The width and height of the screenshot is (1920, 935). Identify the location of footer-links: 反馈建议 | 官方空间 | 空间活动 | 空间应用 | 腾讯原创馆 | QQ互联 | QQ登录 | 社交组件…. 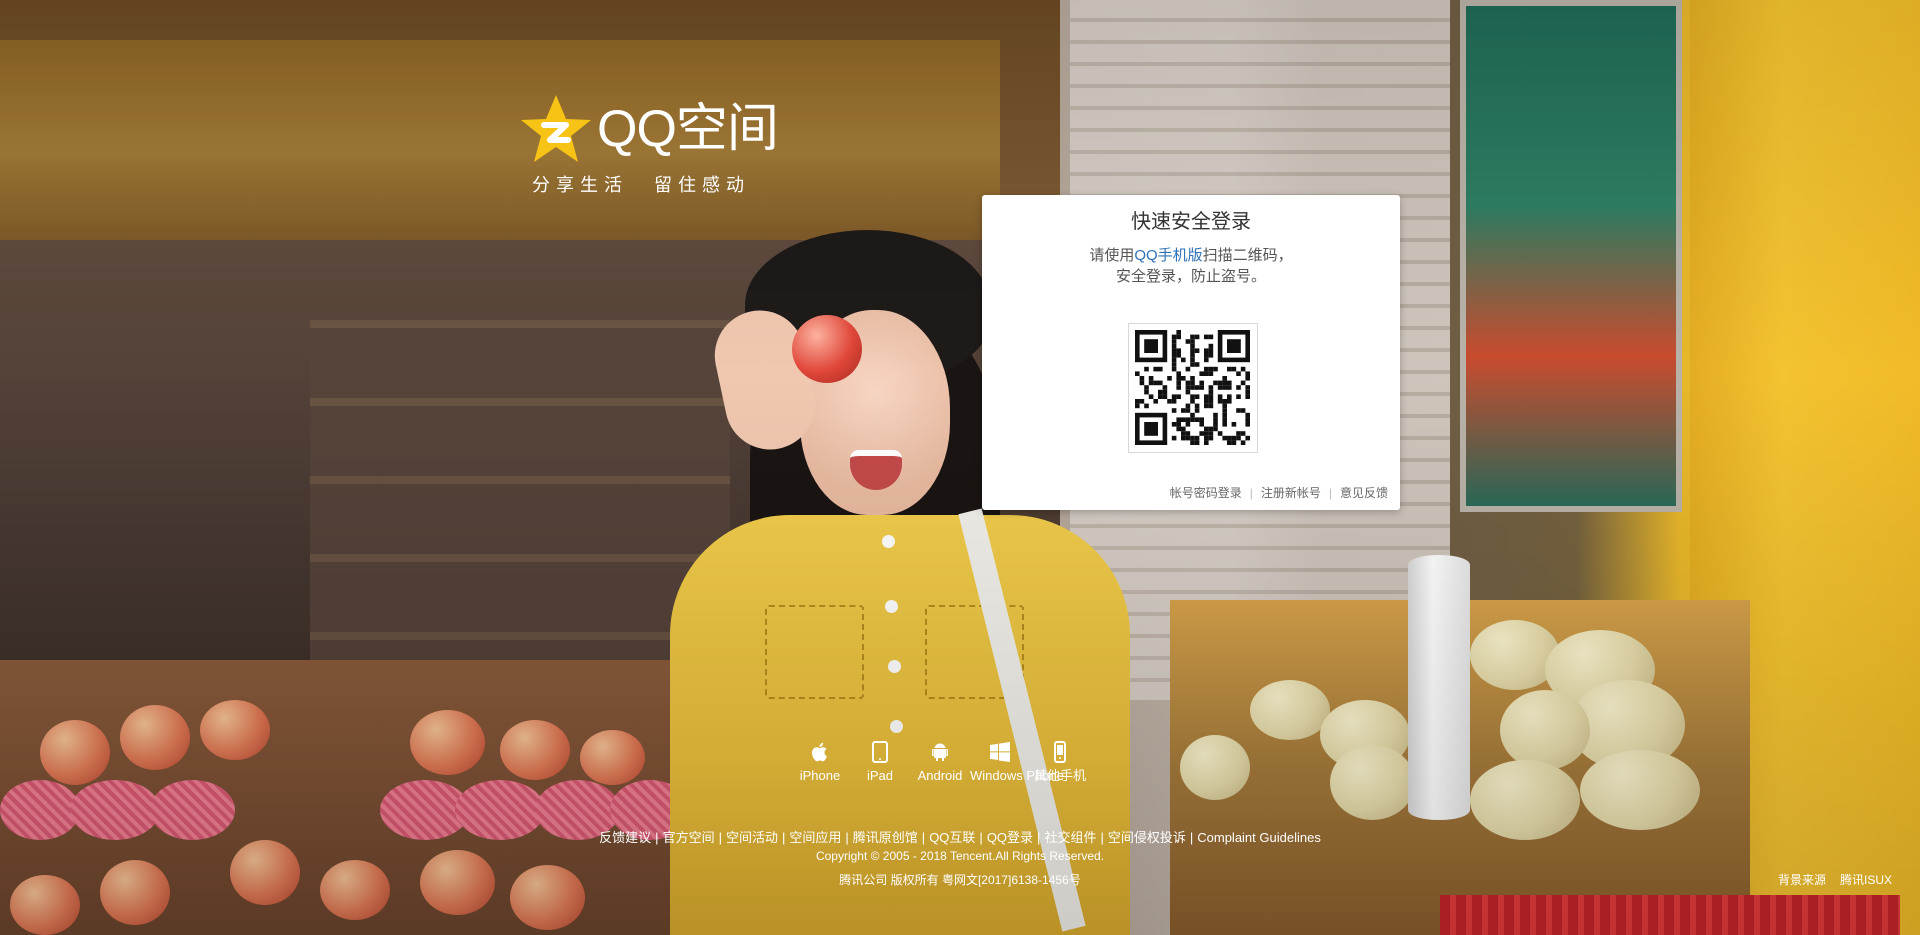
(960, 837).